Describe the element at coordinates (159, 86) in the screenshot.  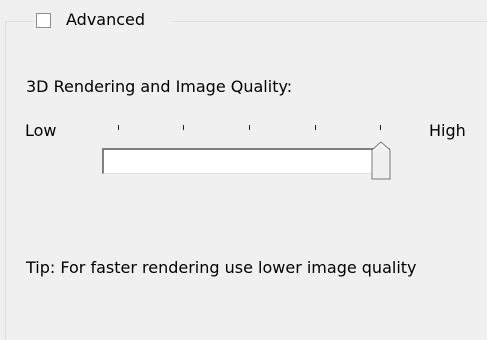
I see `quality-label: 3D Rendering and Image Quality:` at that location.